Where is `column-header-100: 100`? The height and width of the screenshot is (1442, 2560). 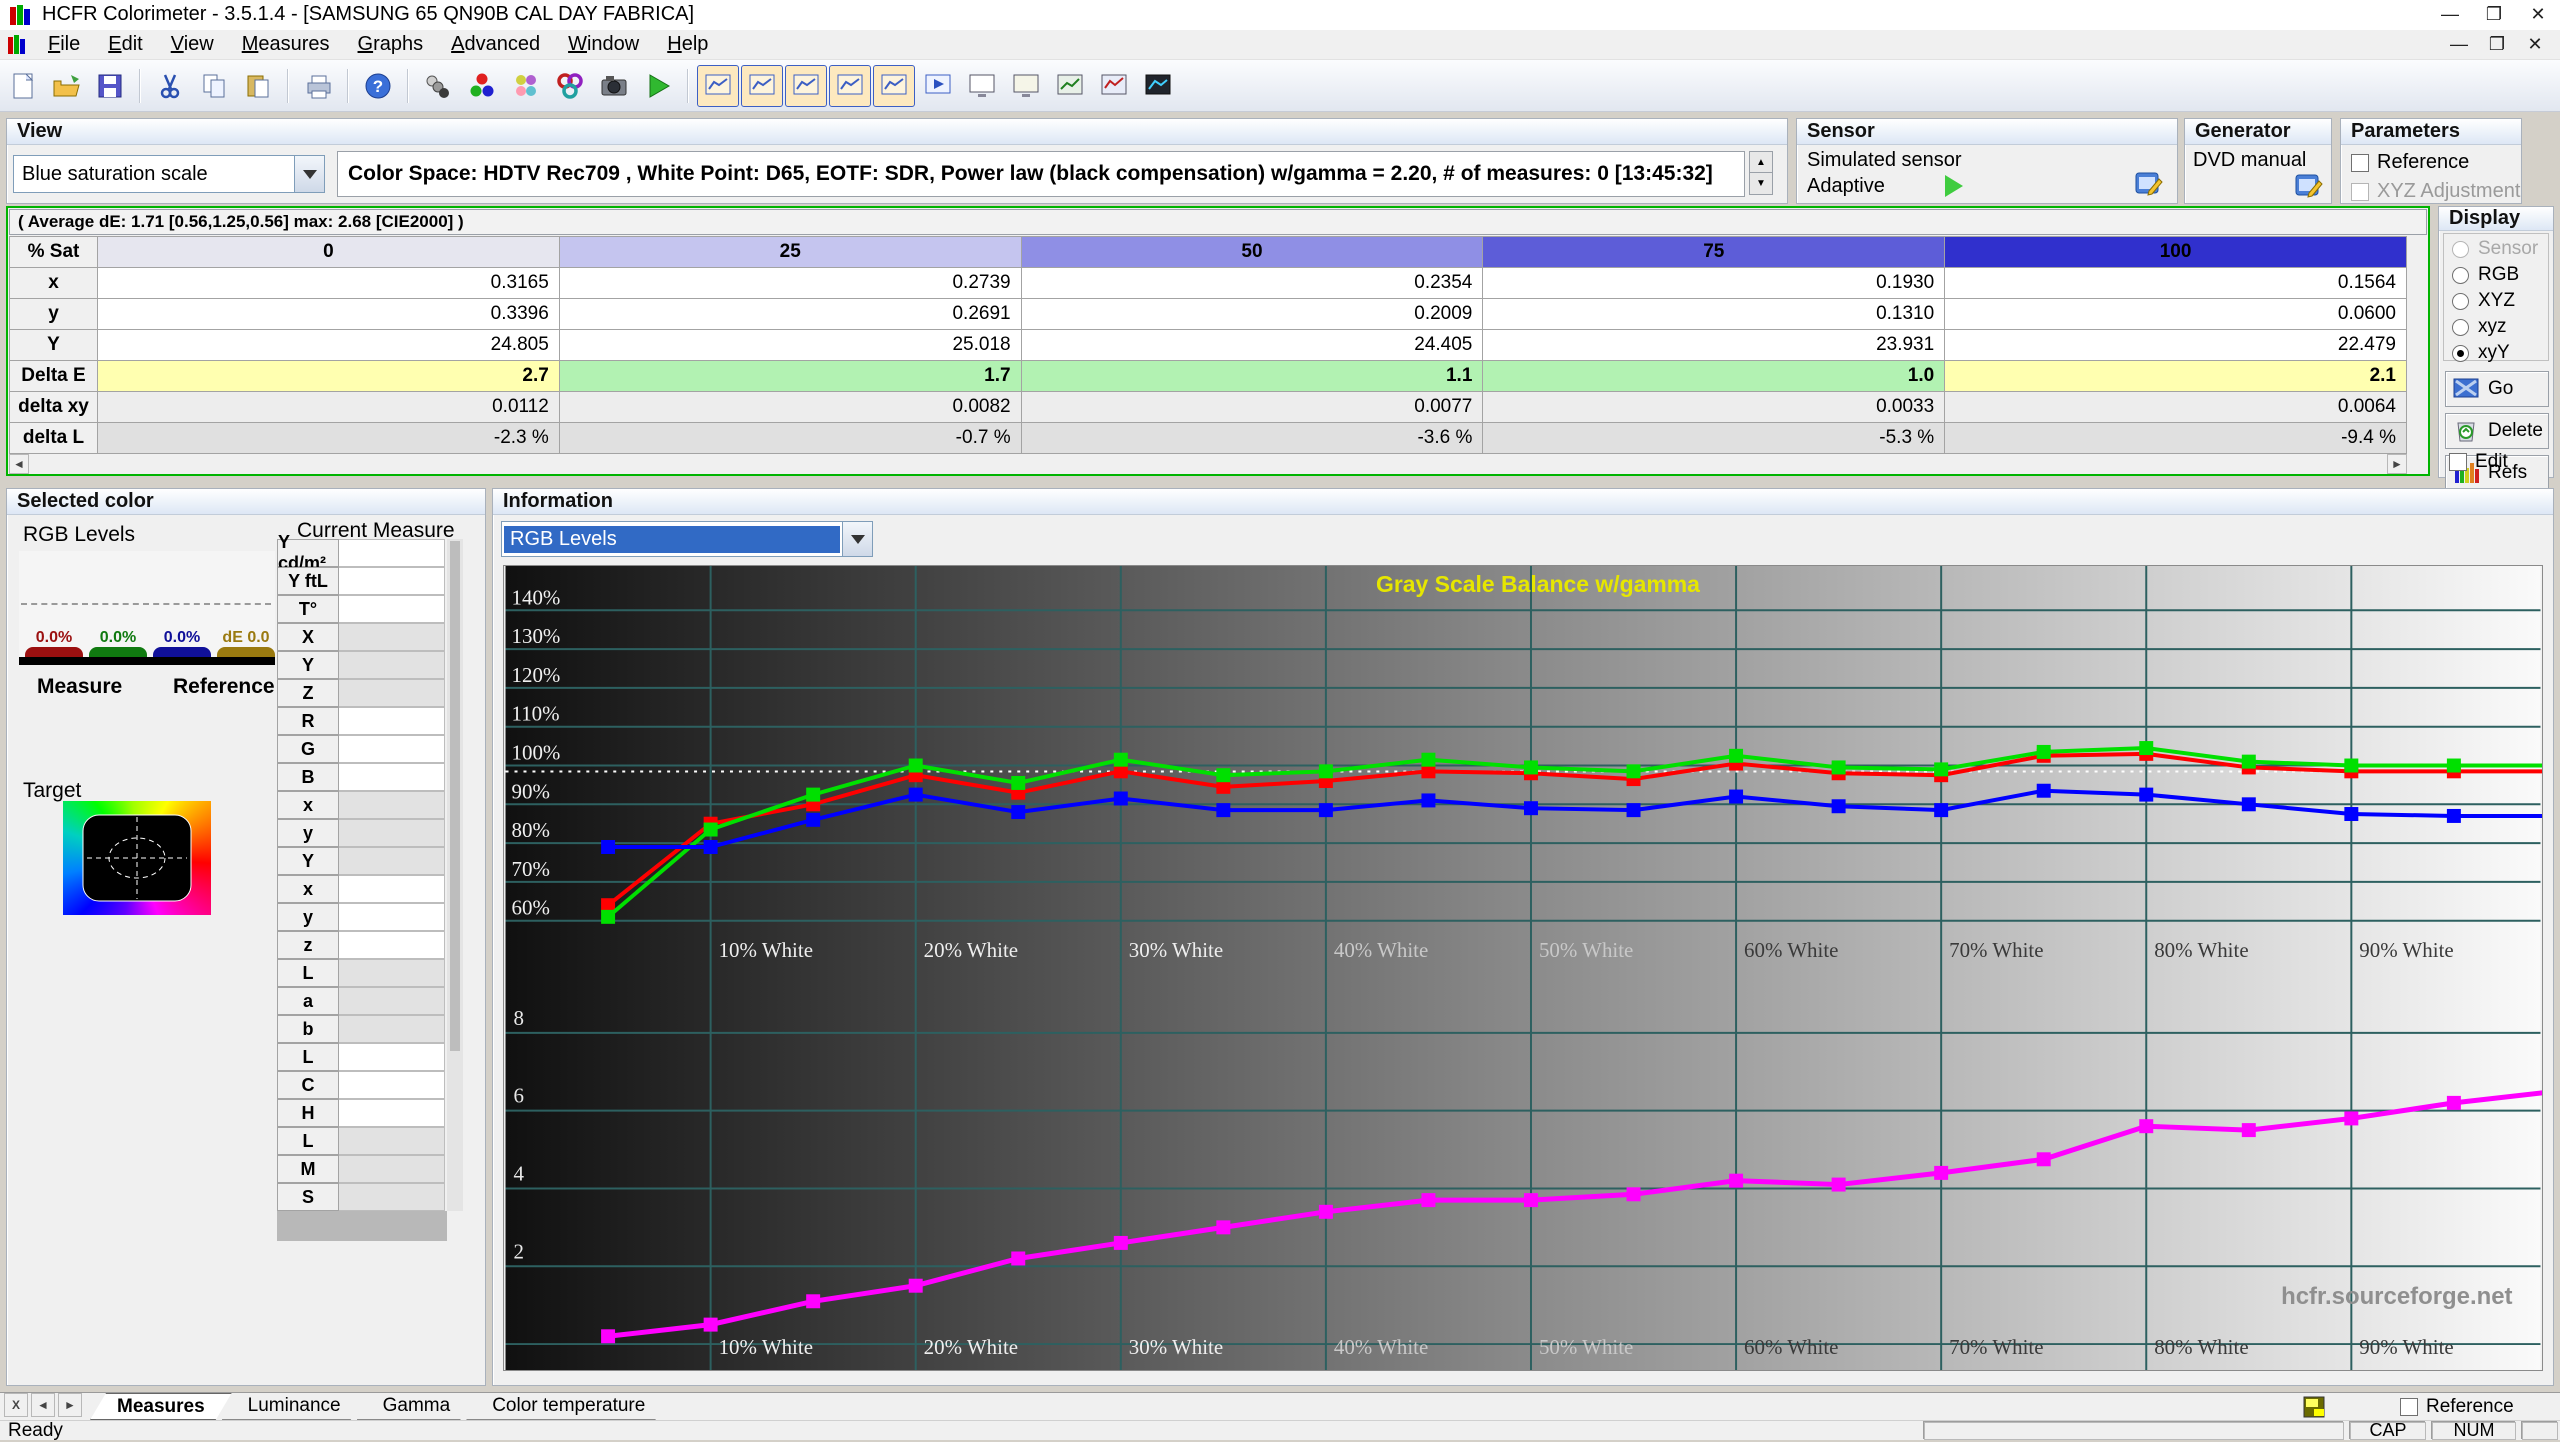
column-header-100: 100 is located at coordinates (2175, 252).